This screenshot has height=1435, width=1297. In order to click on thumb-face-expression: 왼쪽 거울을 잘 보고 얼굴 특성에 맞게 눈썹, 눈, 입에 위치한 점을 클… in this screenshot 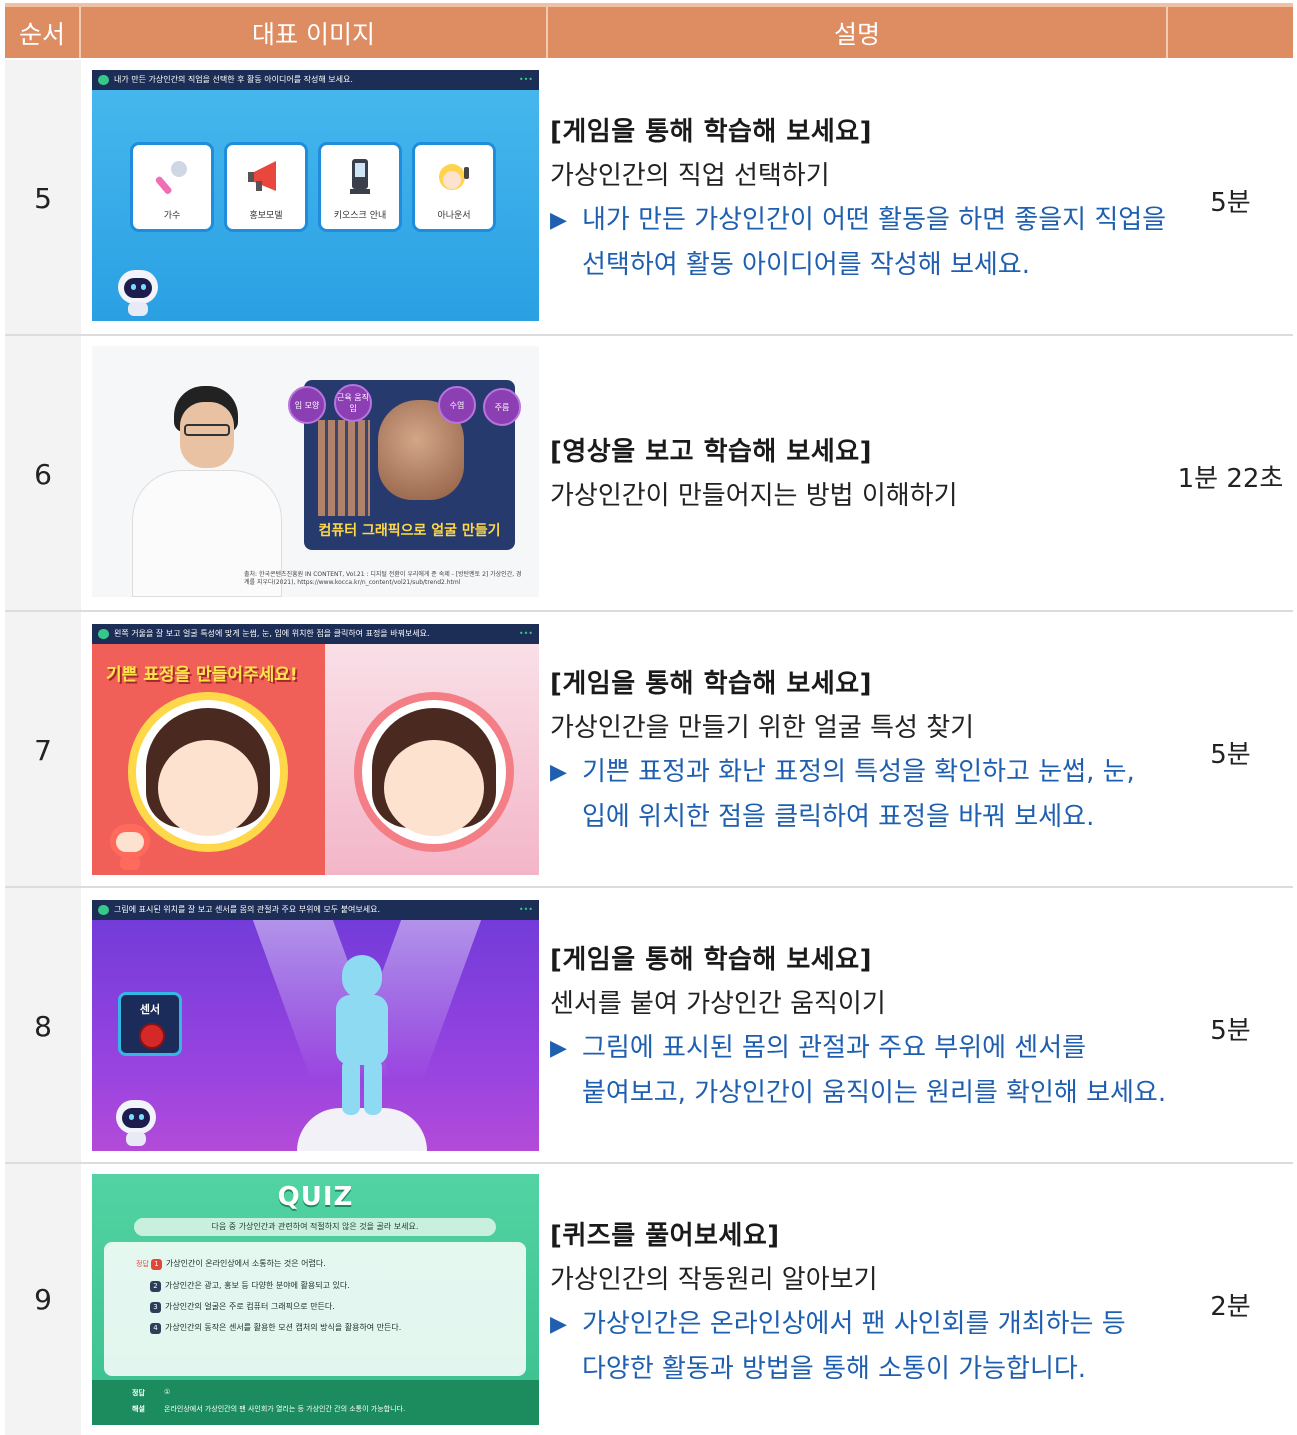, I will do `click(315, 749)`.